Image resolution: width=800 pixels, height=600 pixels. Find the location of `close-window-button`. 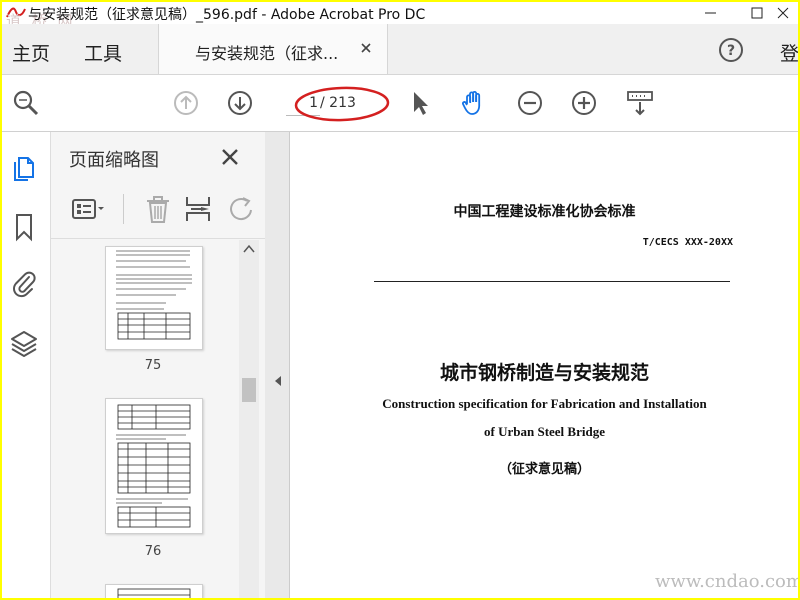

close-window-button is located at coordinates (783, 13).